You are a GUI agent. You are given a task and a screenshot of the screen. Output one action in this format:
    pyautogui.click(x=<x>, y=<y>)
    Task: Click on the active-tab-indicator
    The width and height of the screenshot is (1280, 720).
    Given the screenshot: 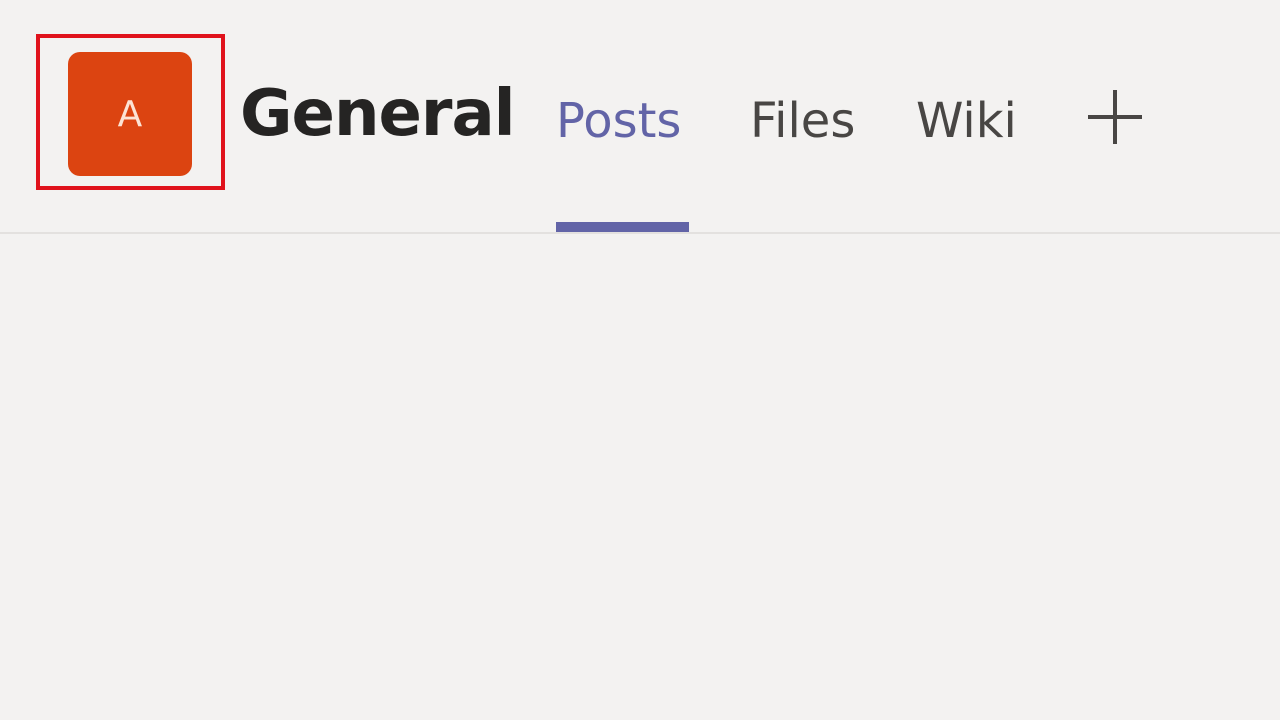 What is the action you would take?
    pyautogui.click(x=622, y=227)
    